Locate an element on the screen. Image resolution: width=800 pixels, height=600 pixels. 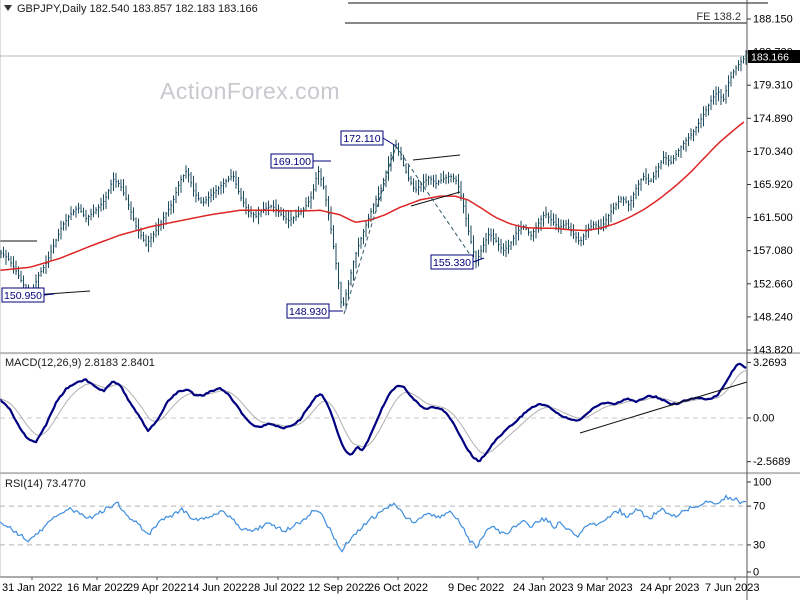
rsi-path is located at coordinates (373, 523).